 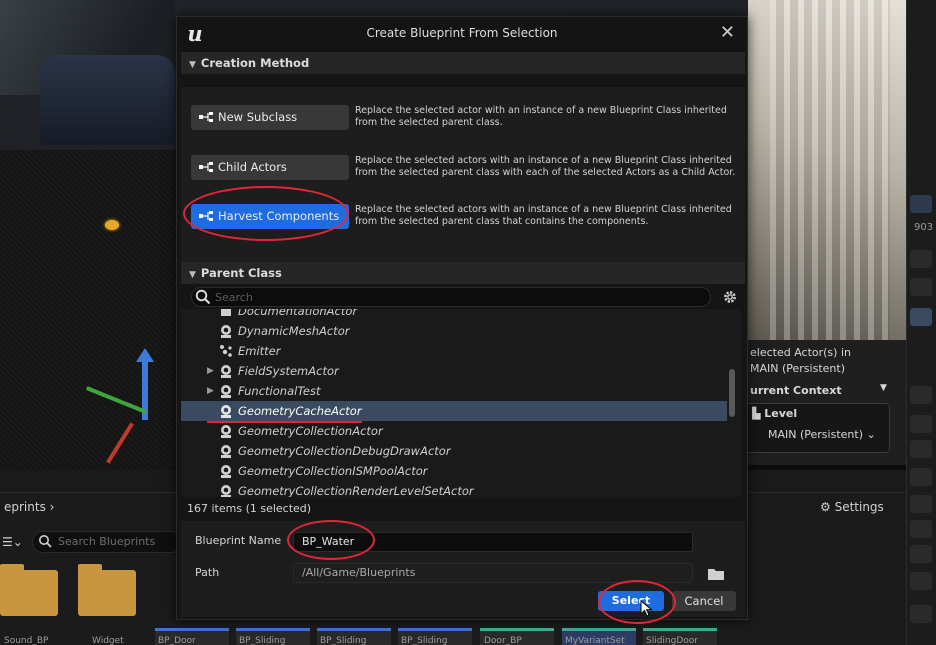 What do you see at coordinates (454, 371) in the screenshot?
I see `class-row: ▶ FieldSystemActor` at bounding box center [454, 371].